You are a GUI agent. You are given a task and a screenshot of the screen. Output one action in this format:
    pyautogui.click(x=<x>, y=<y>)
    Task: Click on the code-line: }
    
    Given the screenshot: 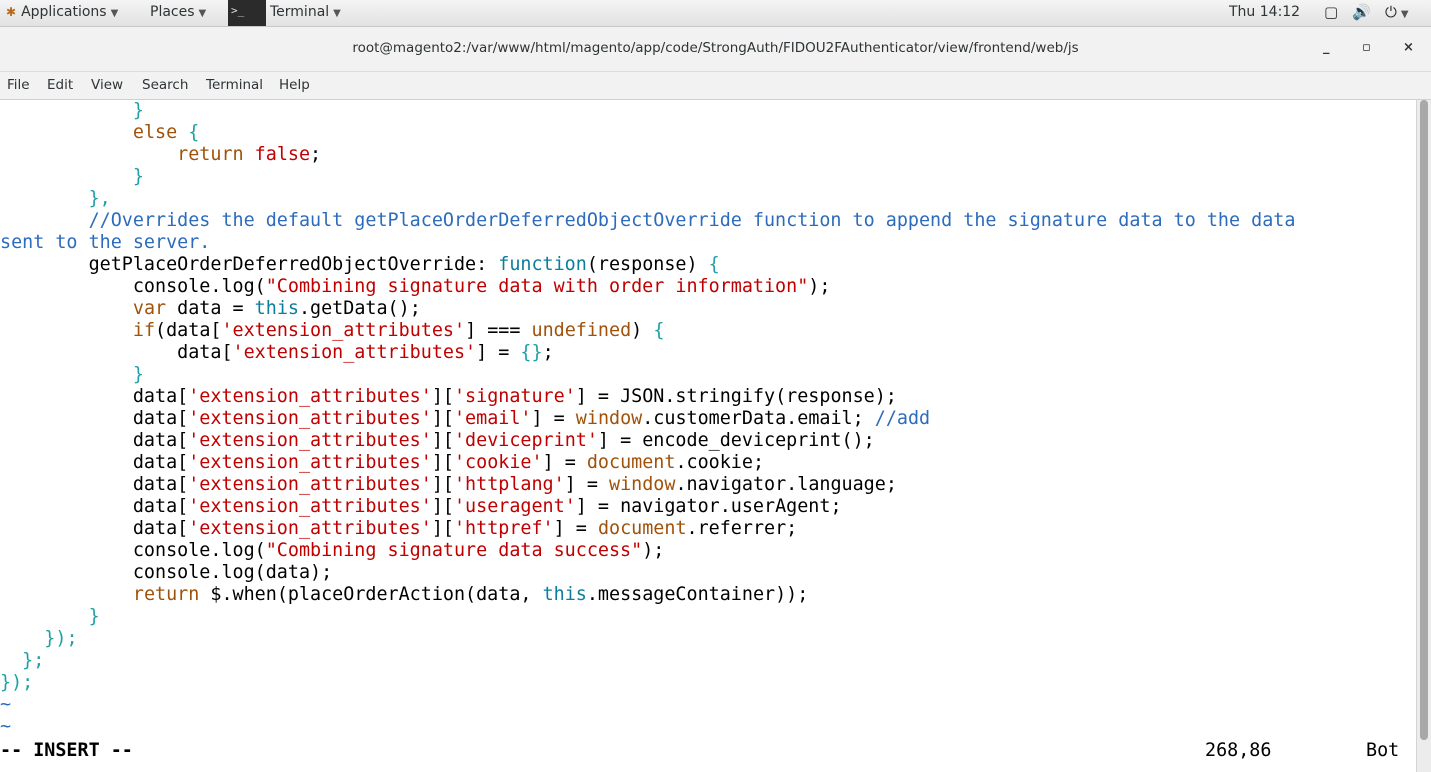 What is the action you would take?
    pyautogui.click(x=50, y=617)
    